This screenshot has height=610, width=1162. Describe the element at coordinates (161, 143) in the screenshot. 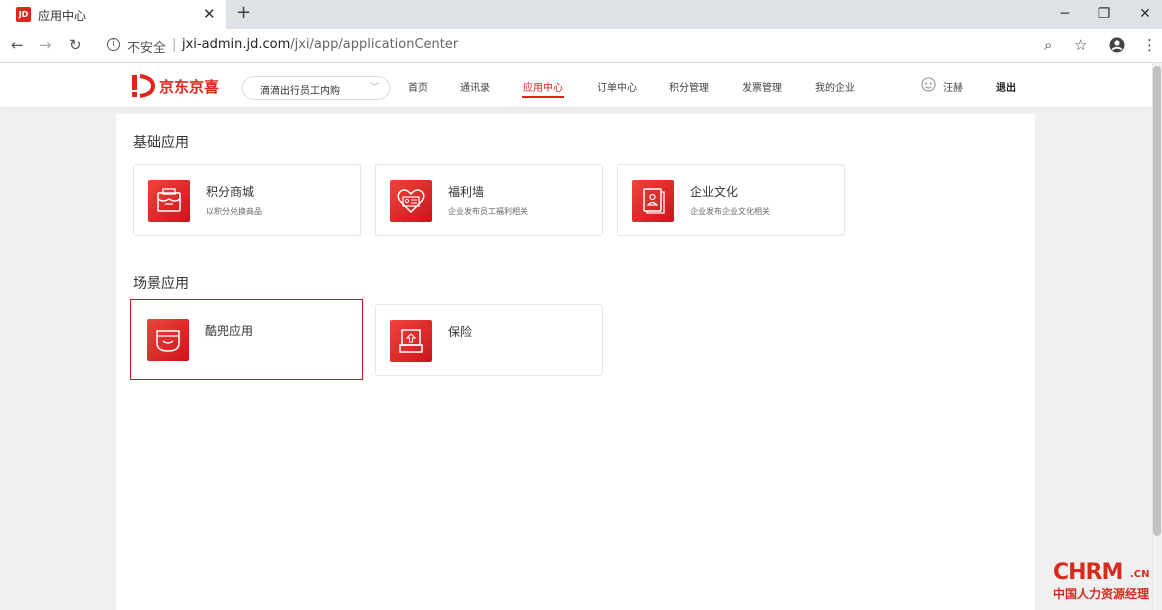

I see `section-title-basic: 基础应用` at that location.